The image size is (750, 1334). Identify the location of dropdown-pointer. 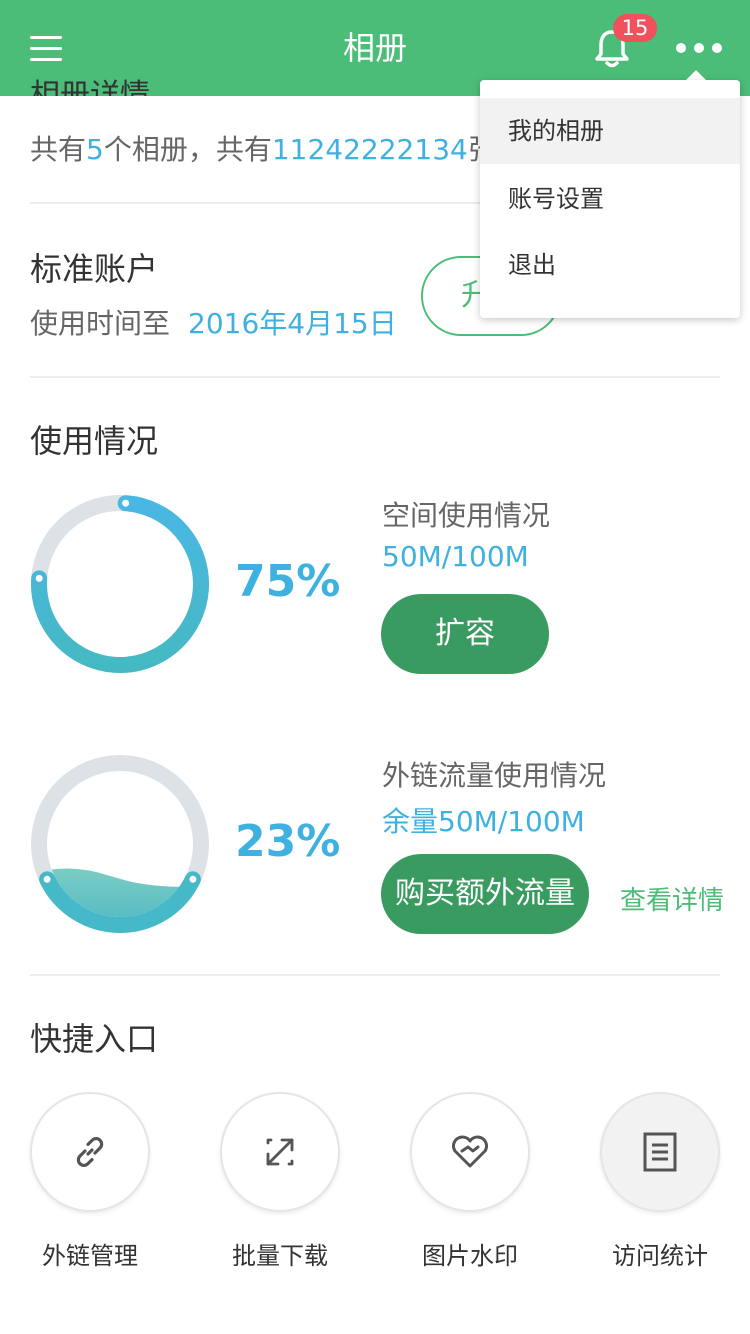
(696, 75).